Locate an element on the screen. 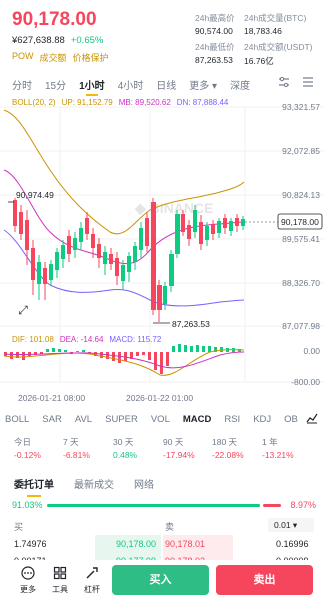 The height and width of the screenshot is (600, 324). last-price: 90,178.00 is located at coordinates (54, 19).